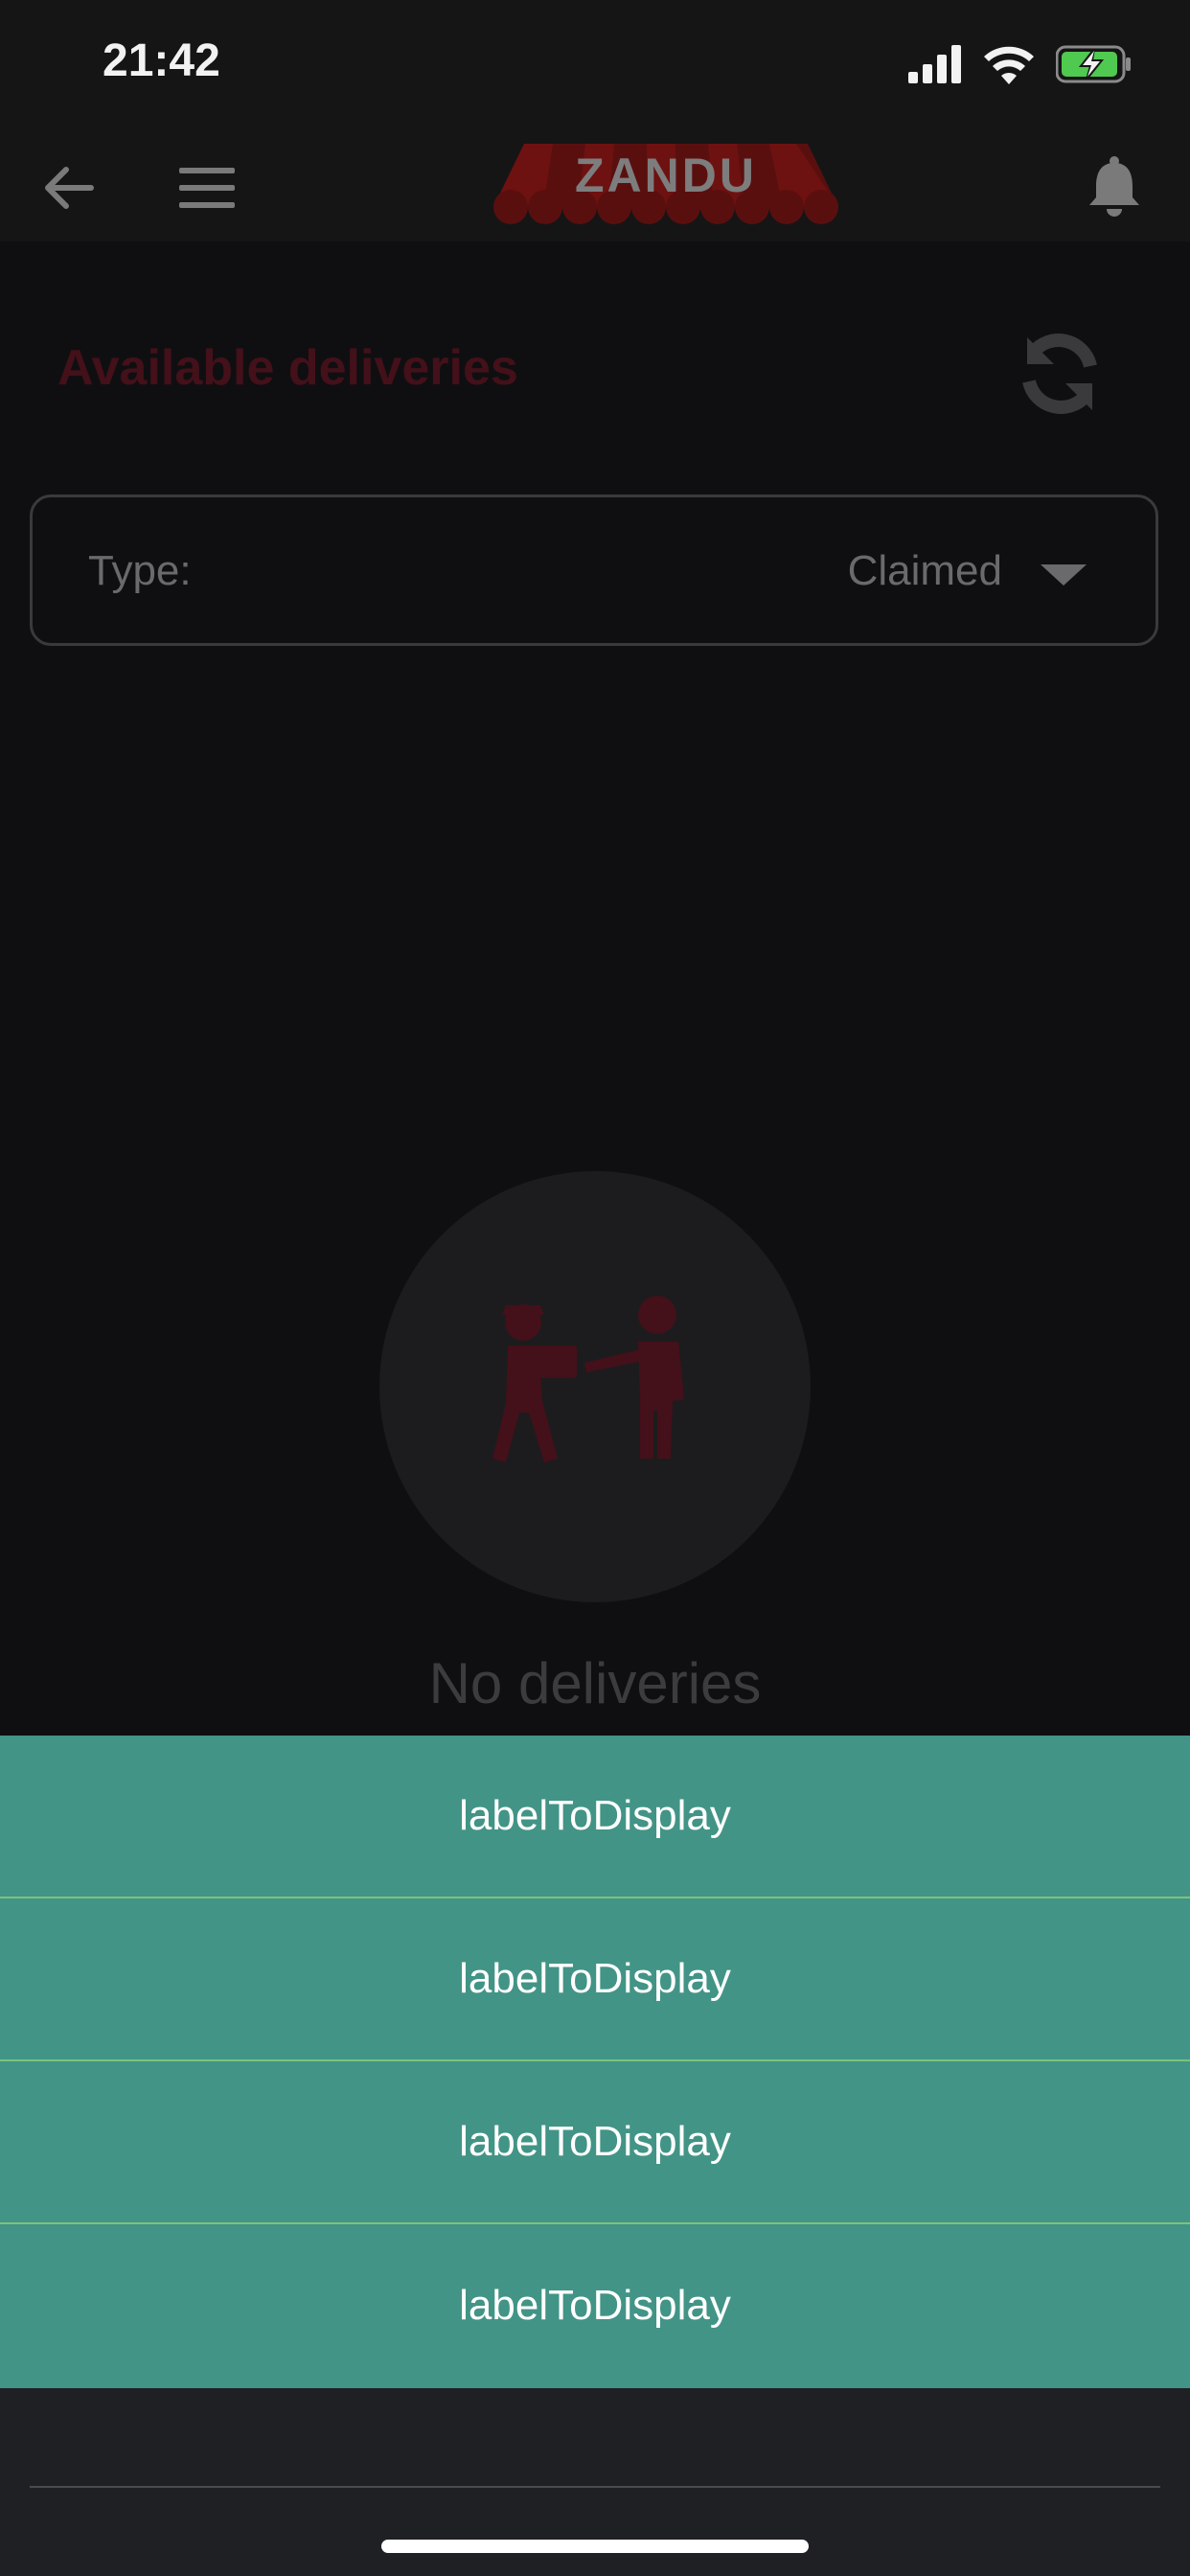 This screenshot has height=2576, width=1190. I want to click on home-indicator, so click(595, 2546).